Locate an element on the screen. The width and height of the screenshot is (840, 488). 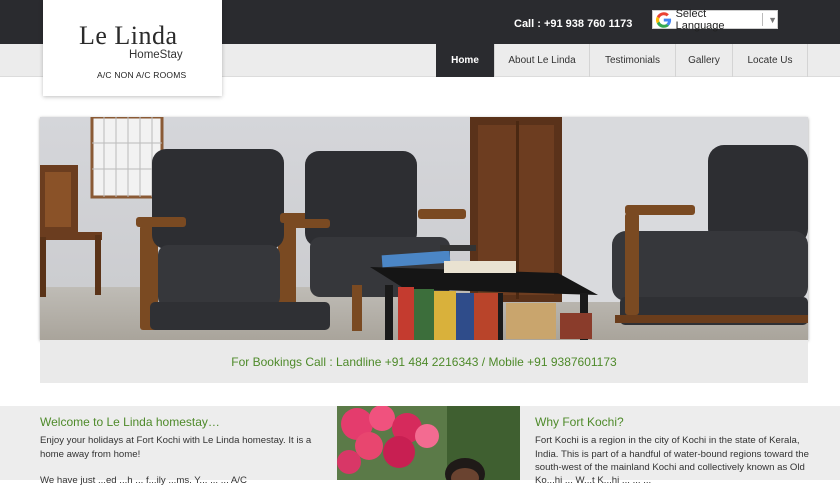
logo-title: Le Linda is located at coordinates (128, 35).